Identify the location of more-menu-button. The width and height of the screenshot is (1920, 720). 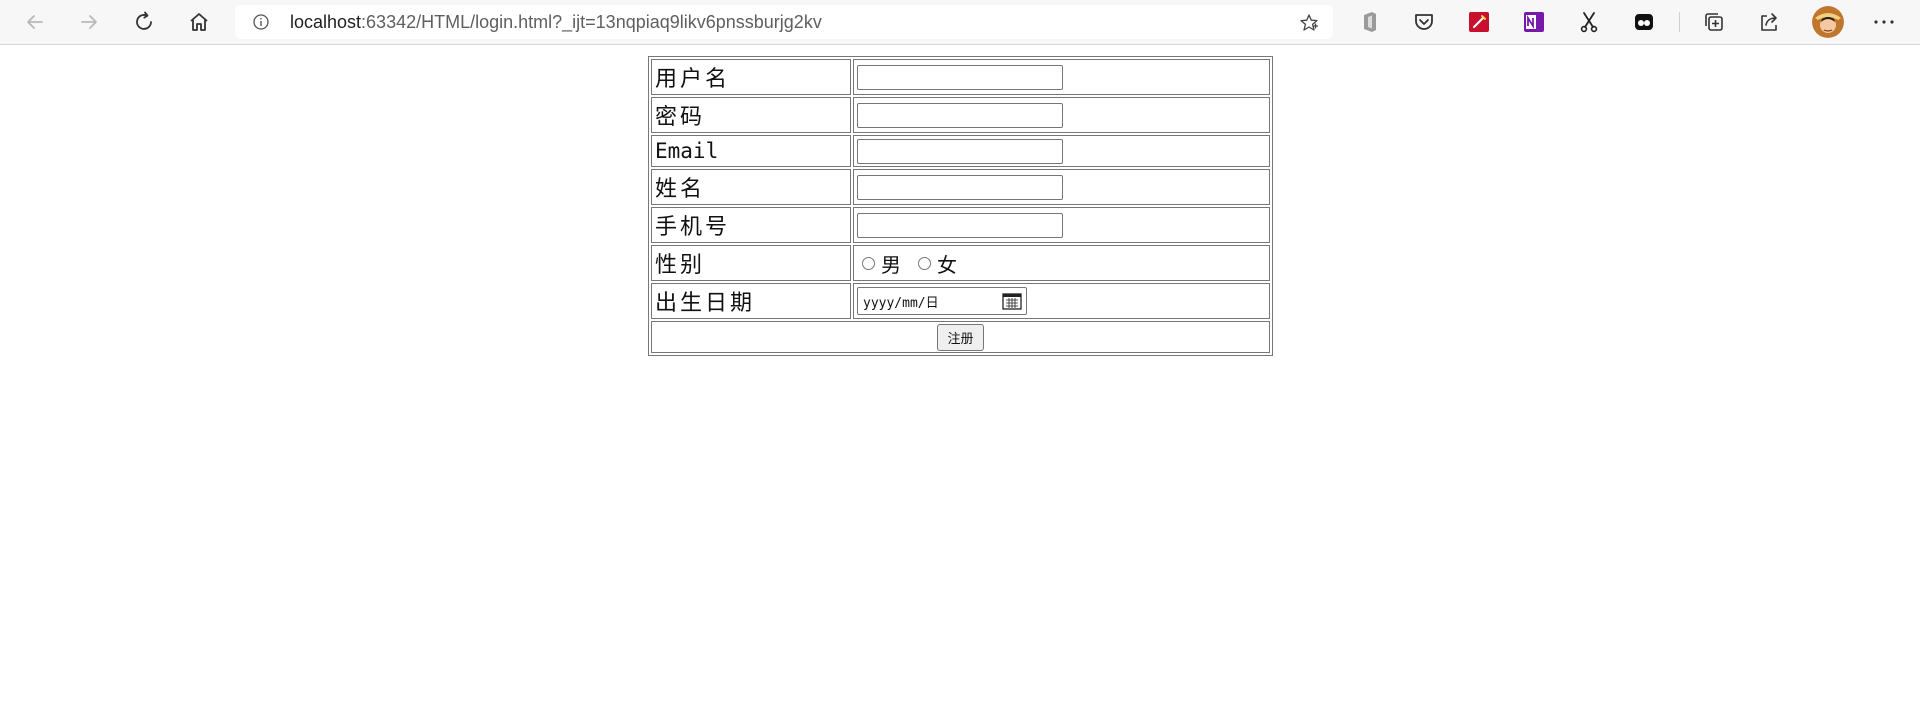
(1884, 22).